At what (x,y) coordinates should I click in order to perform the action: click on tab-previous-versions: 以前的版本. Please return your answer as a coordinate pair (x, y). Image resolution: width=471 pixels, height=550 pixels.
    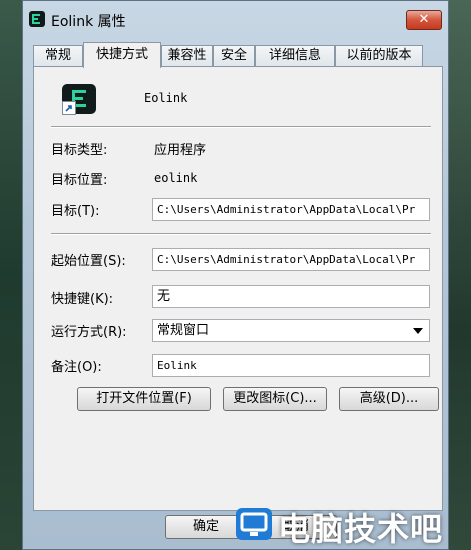
    Looking at the image, I should click on (379, 56).